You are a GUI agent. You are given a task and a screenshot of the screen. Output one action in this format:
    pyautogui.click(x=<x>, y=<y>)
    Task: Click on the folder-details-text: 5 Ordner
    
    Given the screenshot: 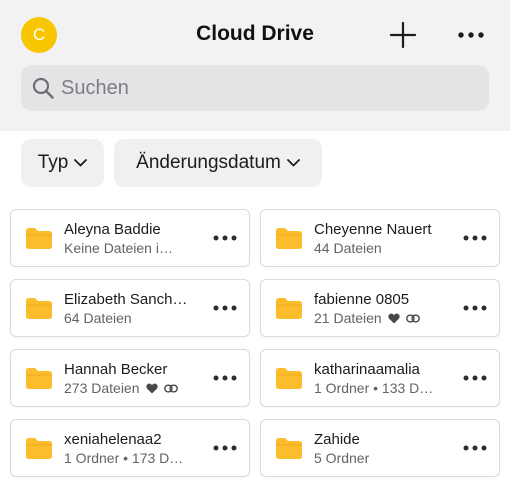 What is the action you would take?
    pyautogui.click(x=342, y=458)
    